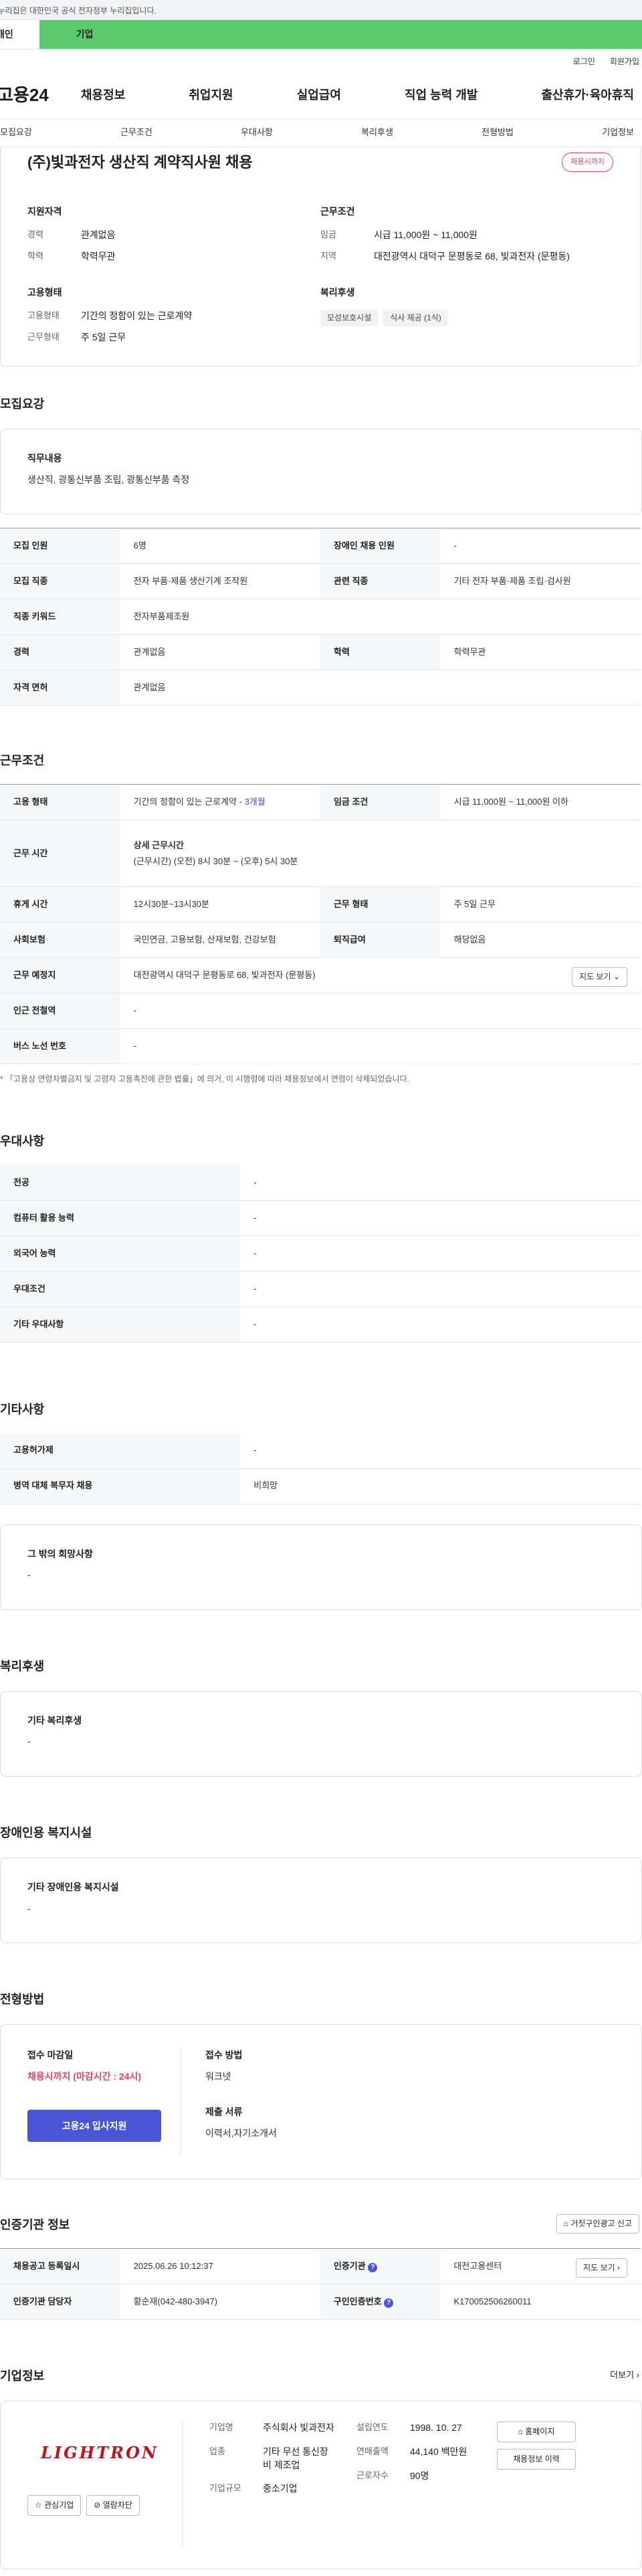 This screenshot has width=642, height=2576. I want to click on deadline-value: 채용시까지 (마감시간 : 24시), so click(84, 2076).